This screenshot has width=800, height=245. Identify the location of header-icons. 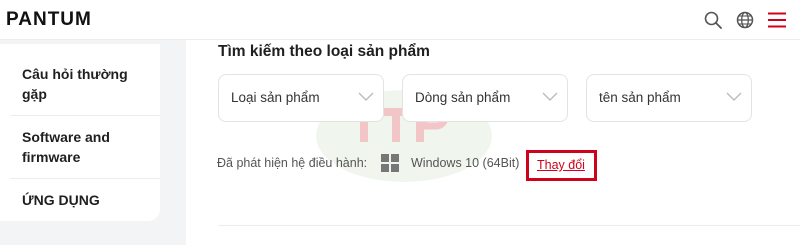
(745, 20).